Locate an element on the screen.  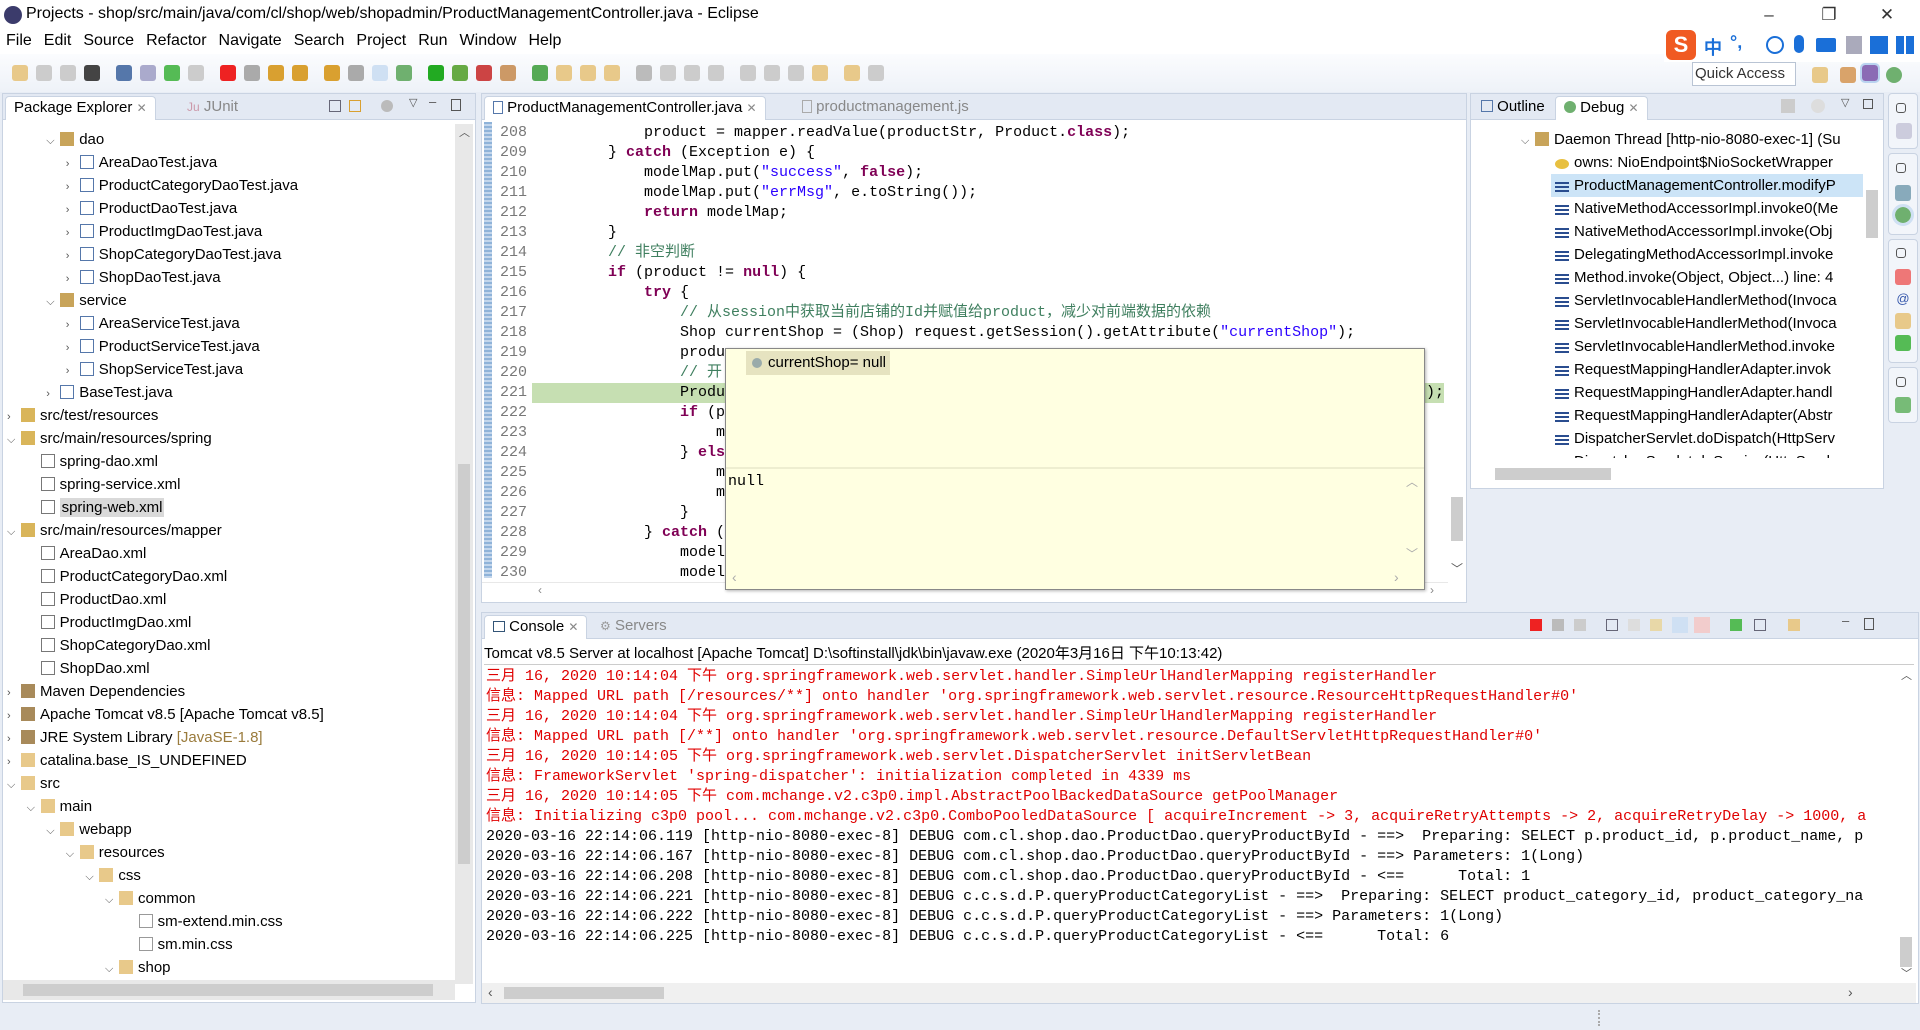
word-wrap-icon is located at coordinates (1656, 625).